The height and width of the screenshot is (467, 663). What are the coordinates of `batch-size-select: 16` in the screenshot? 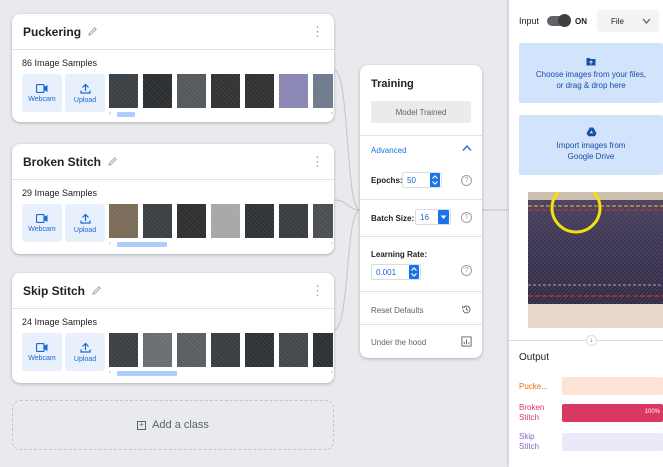 It's located at (433, 217).